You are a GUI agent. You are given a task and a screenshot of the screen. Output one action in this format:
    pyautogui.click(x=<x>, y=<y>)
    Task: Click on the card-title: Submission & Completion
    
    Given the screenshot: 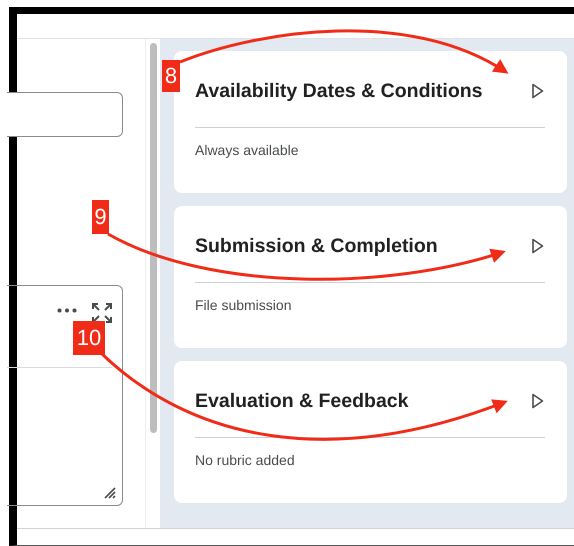 What is the action you would take?
    pyautogui.click(x=317, y=246)
    